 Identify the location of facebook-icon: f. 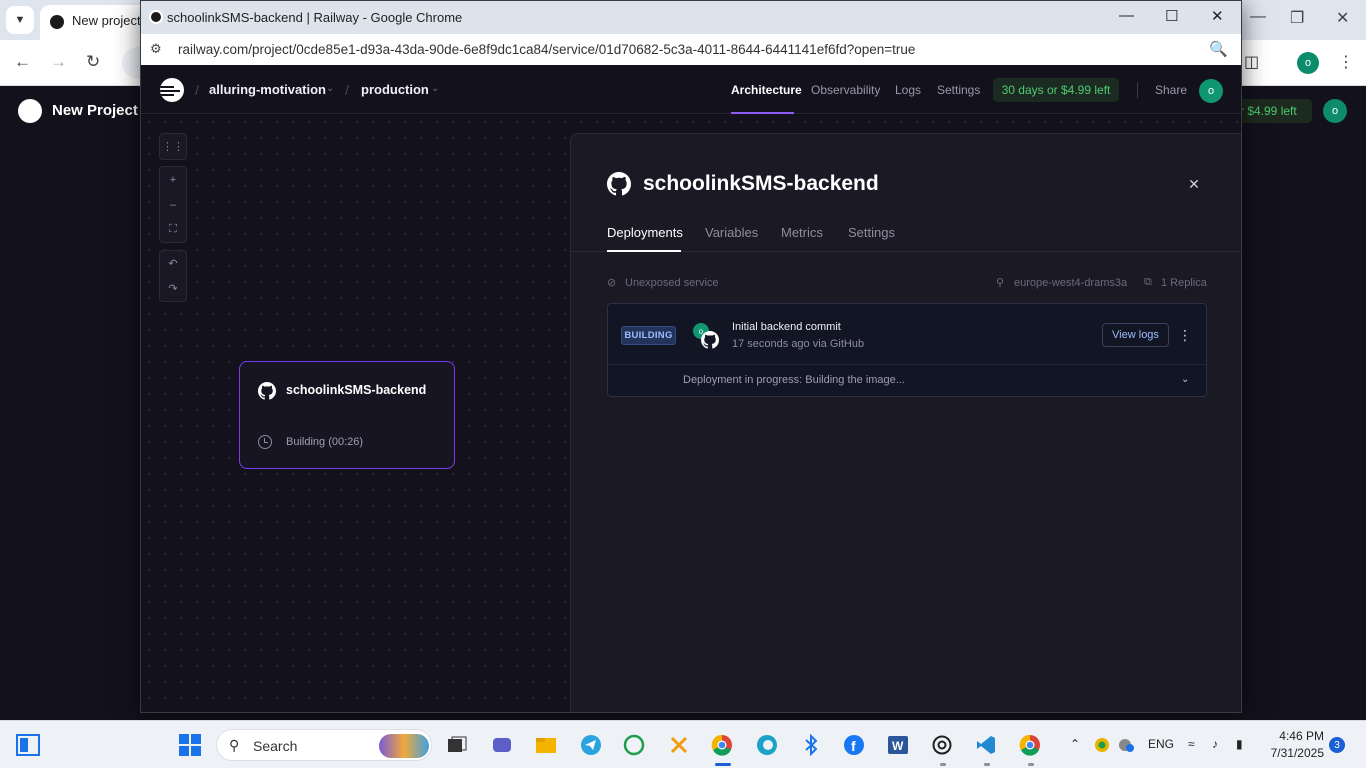
(854, 745).